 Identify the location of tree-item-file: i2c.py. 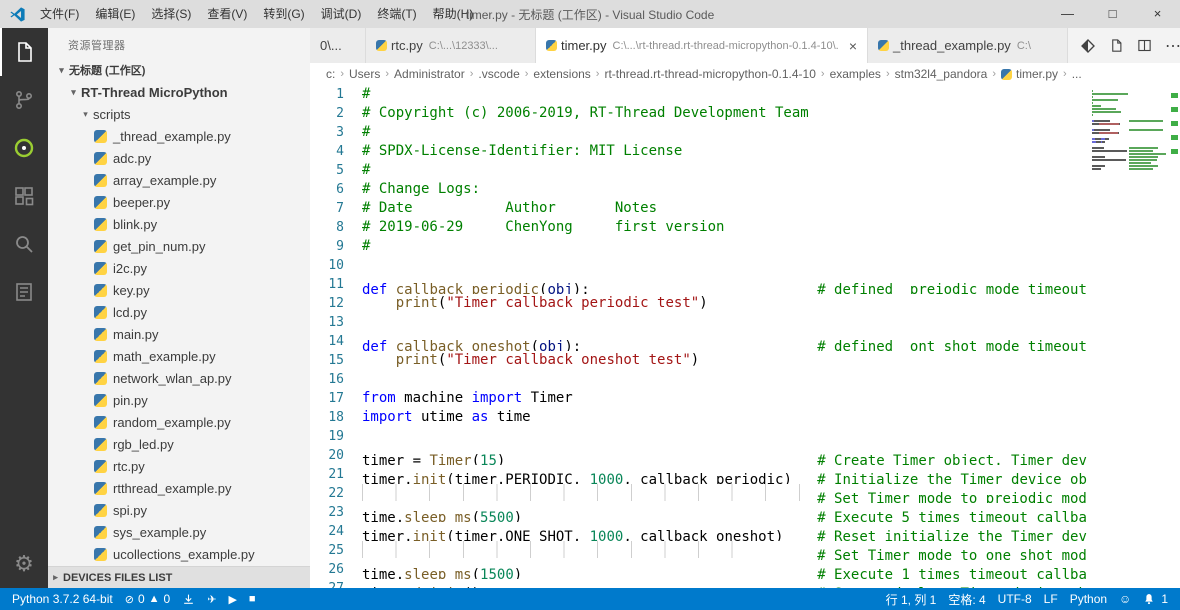
(179, 268).